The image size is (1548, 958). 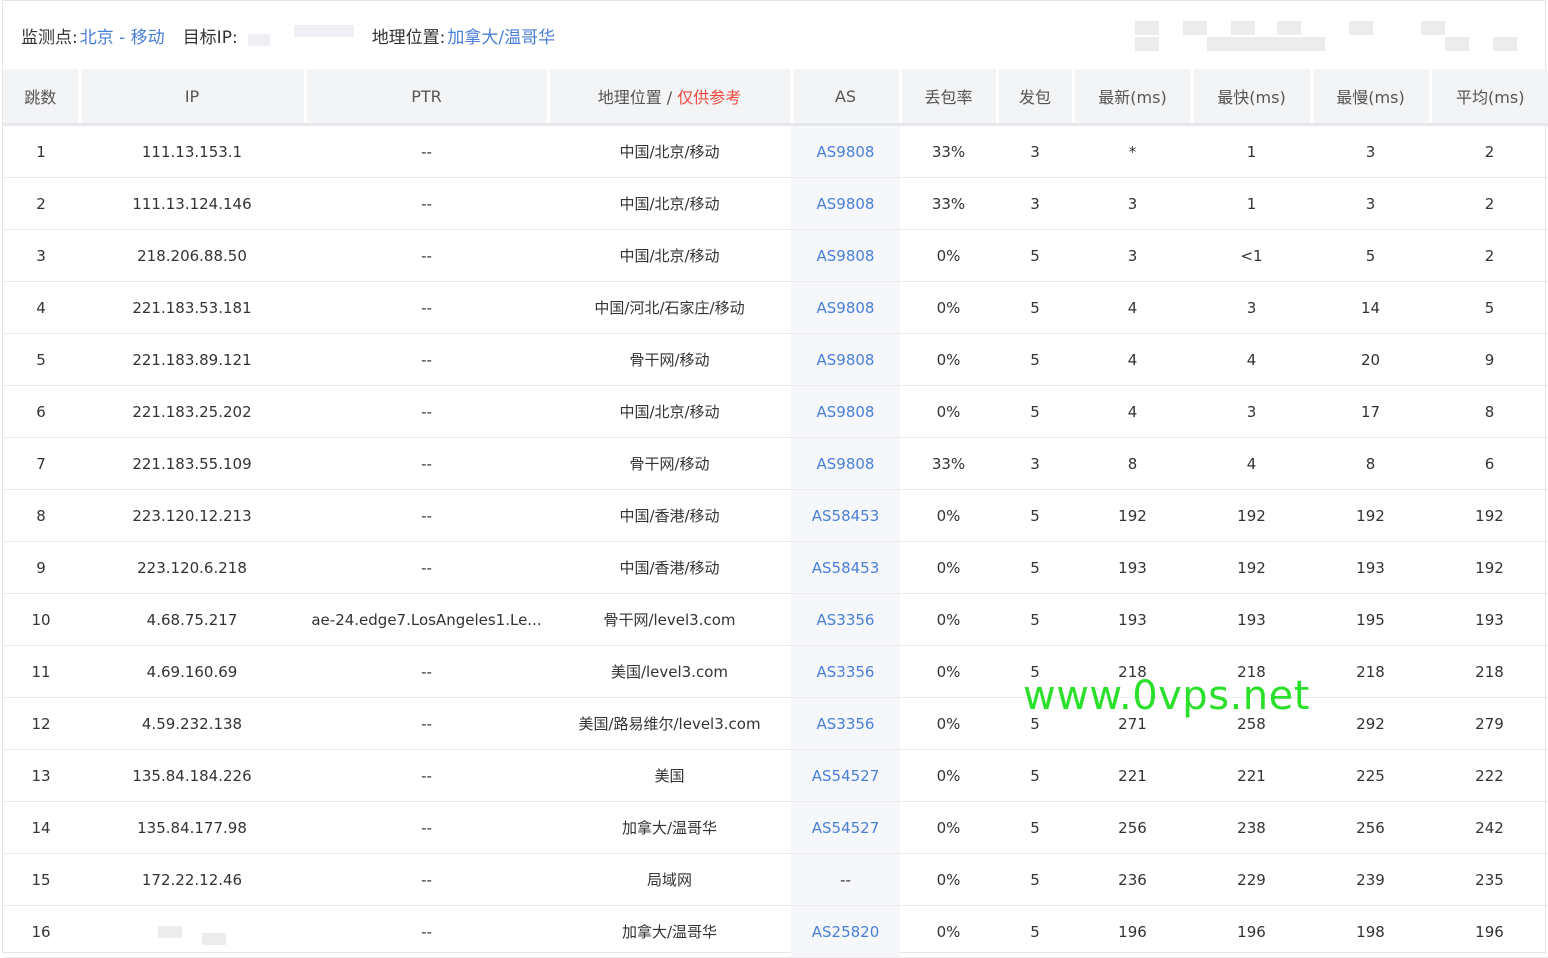 What do you see at coordinates (1132, 879) in the screenshot?
I see `cell-last: 236` at bounding box center [1132, 879].